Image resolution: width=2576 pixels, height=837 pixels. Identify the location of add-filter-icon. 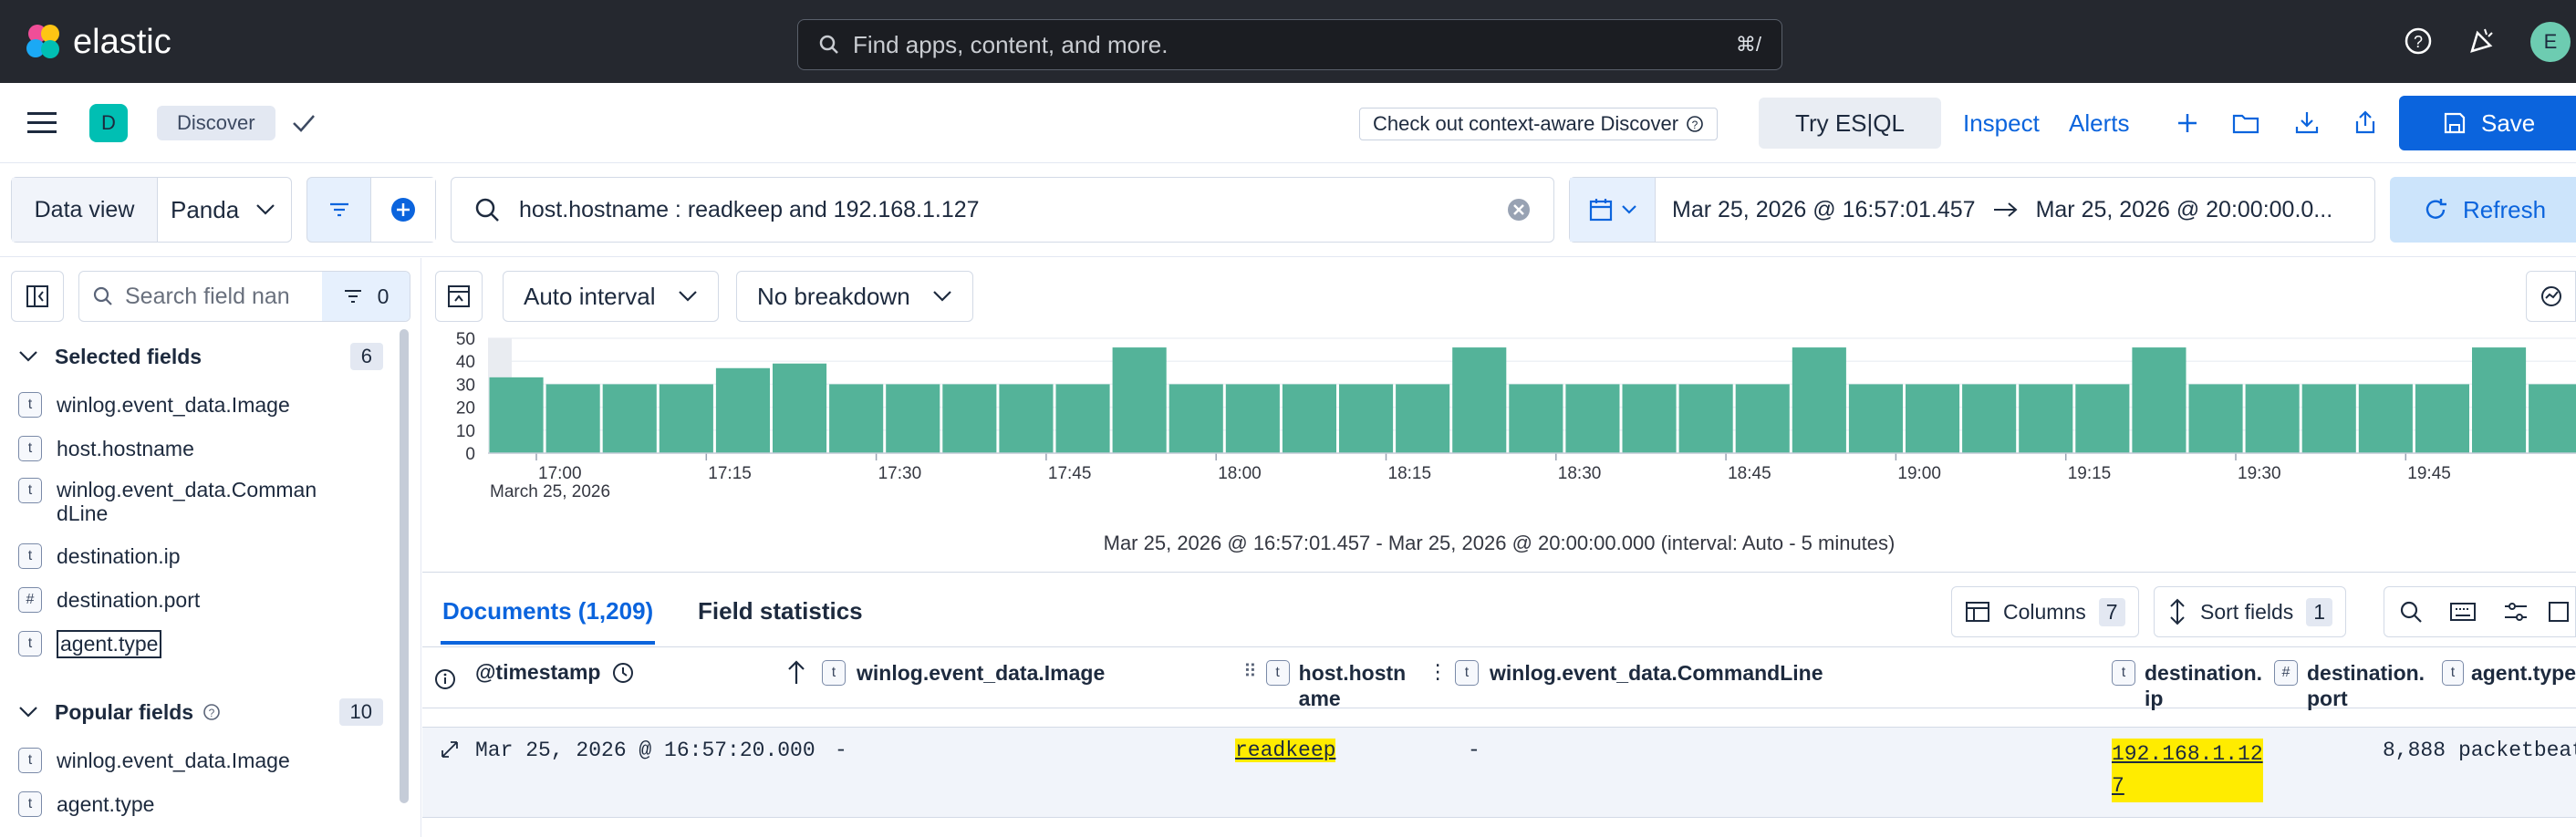
(403, 210).